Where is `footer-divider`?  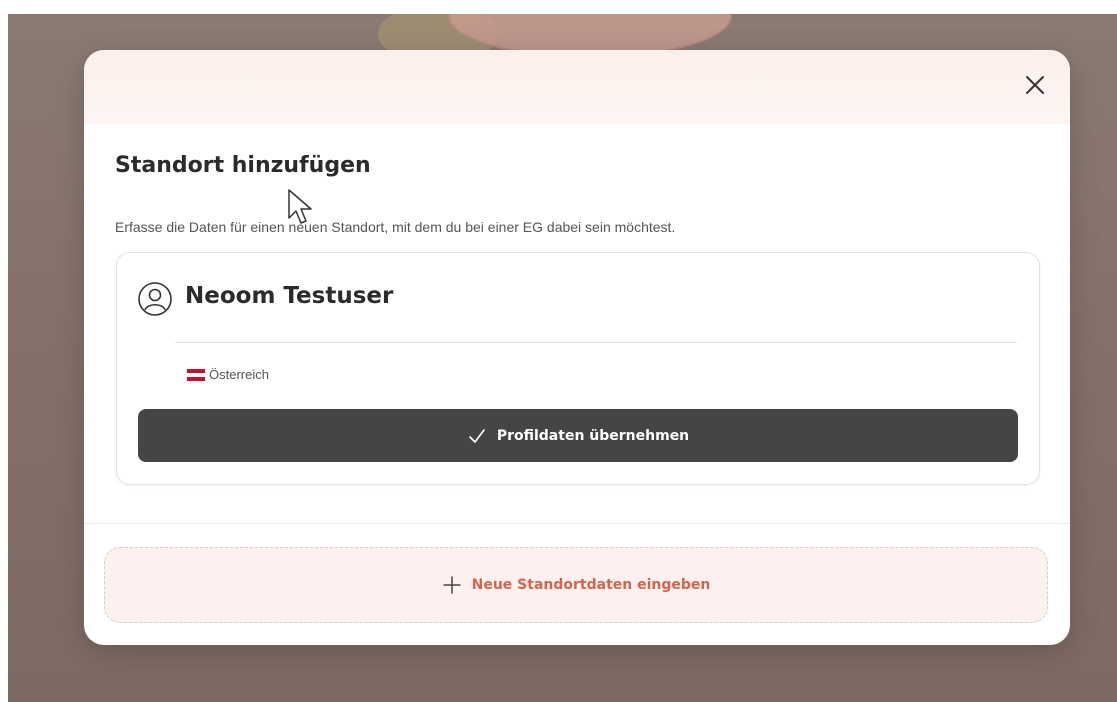
footer-divider is located at coordinates (577, 523).